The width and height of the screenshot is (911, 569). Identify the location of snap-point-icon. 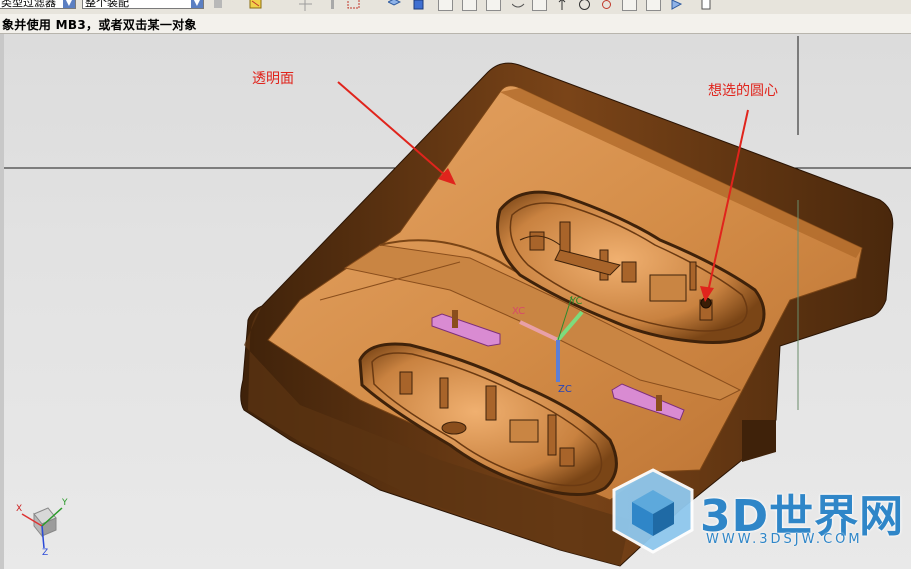
(445, 5).